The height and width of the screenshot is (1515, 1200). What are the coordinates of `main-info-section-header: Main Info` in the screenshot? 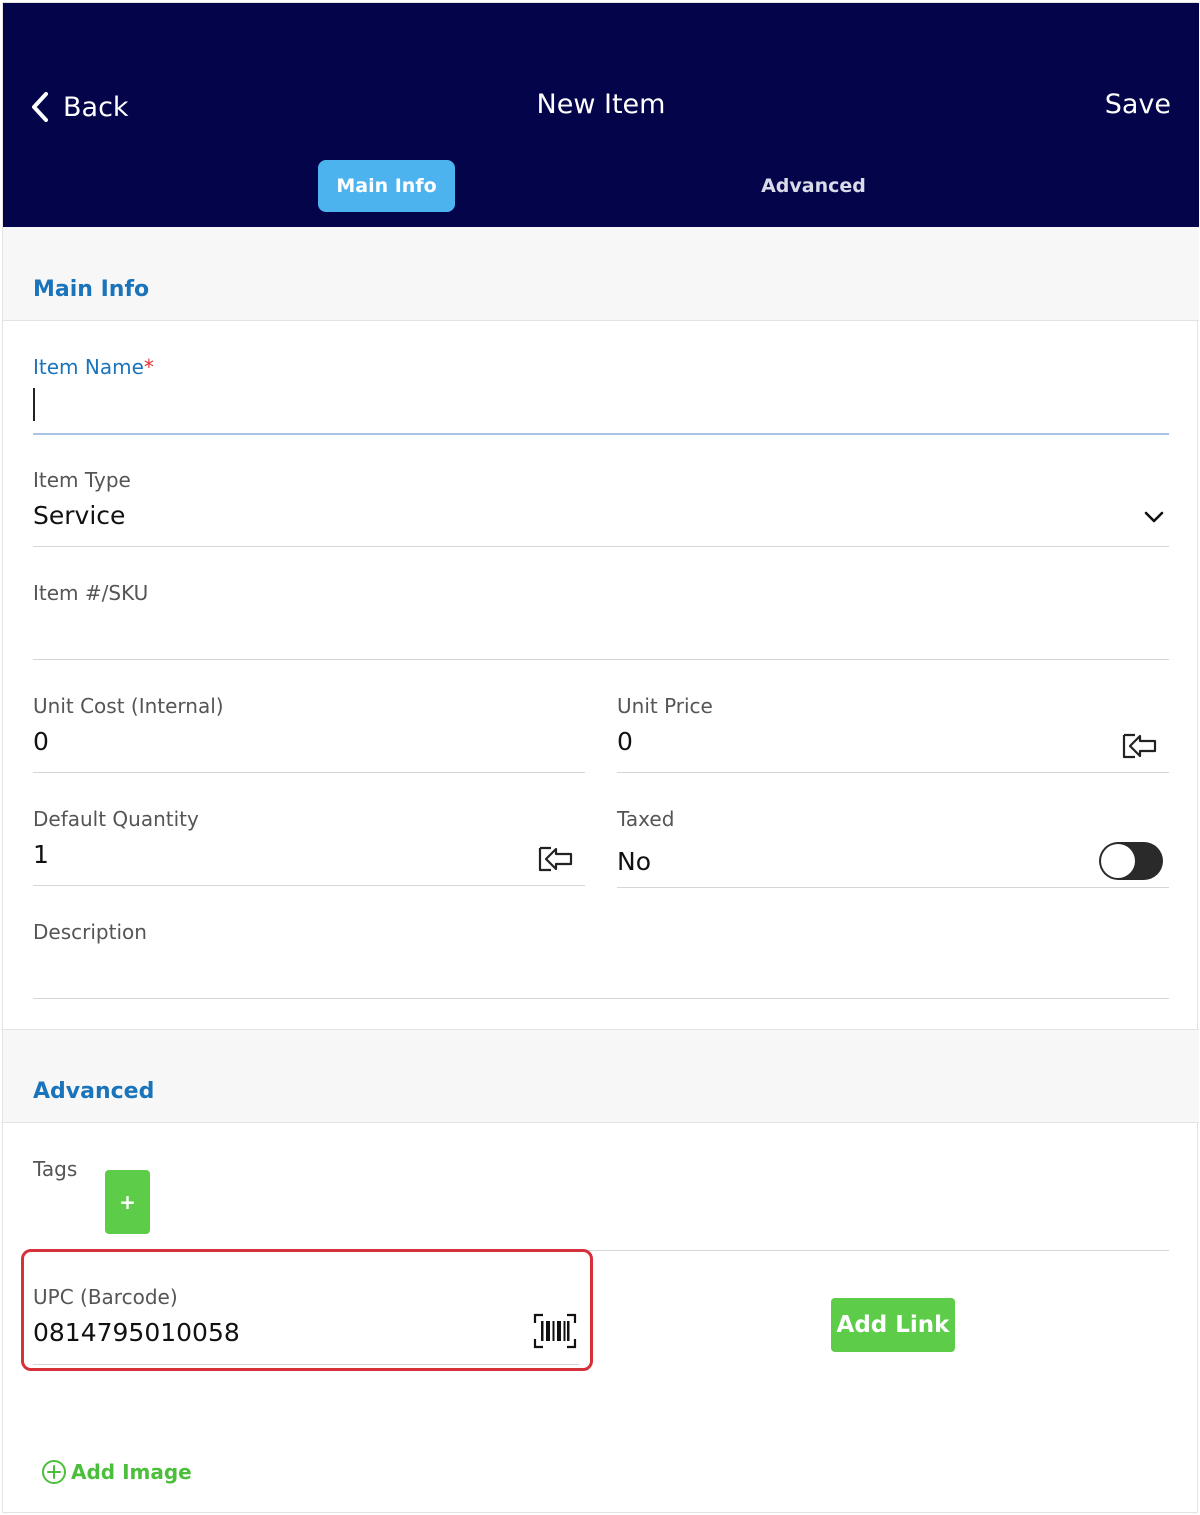 It's located at (601, 274).